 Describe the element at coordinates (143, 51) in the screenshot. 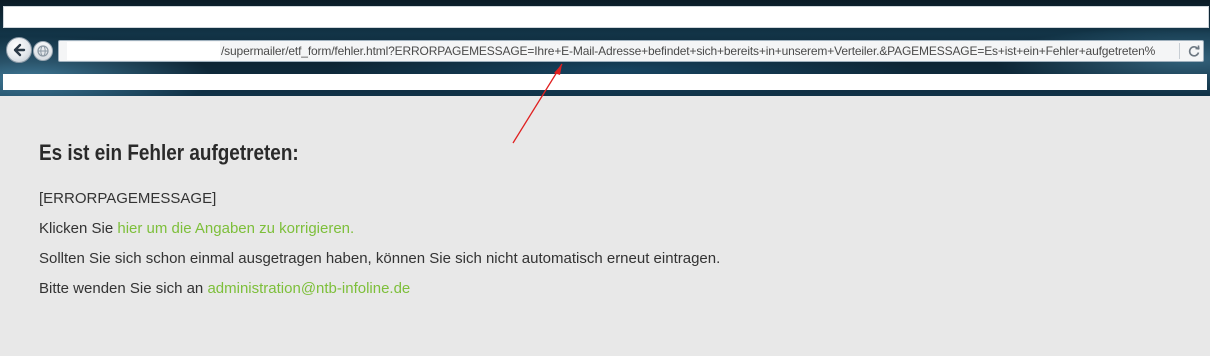

I see `url-host-redacted` at that location.